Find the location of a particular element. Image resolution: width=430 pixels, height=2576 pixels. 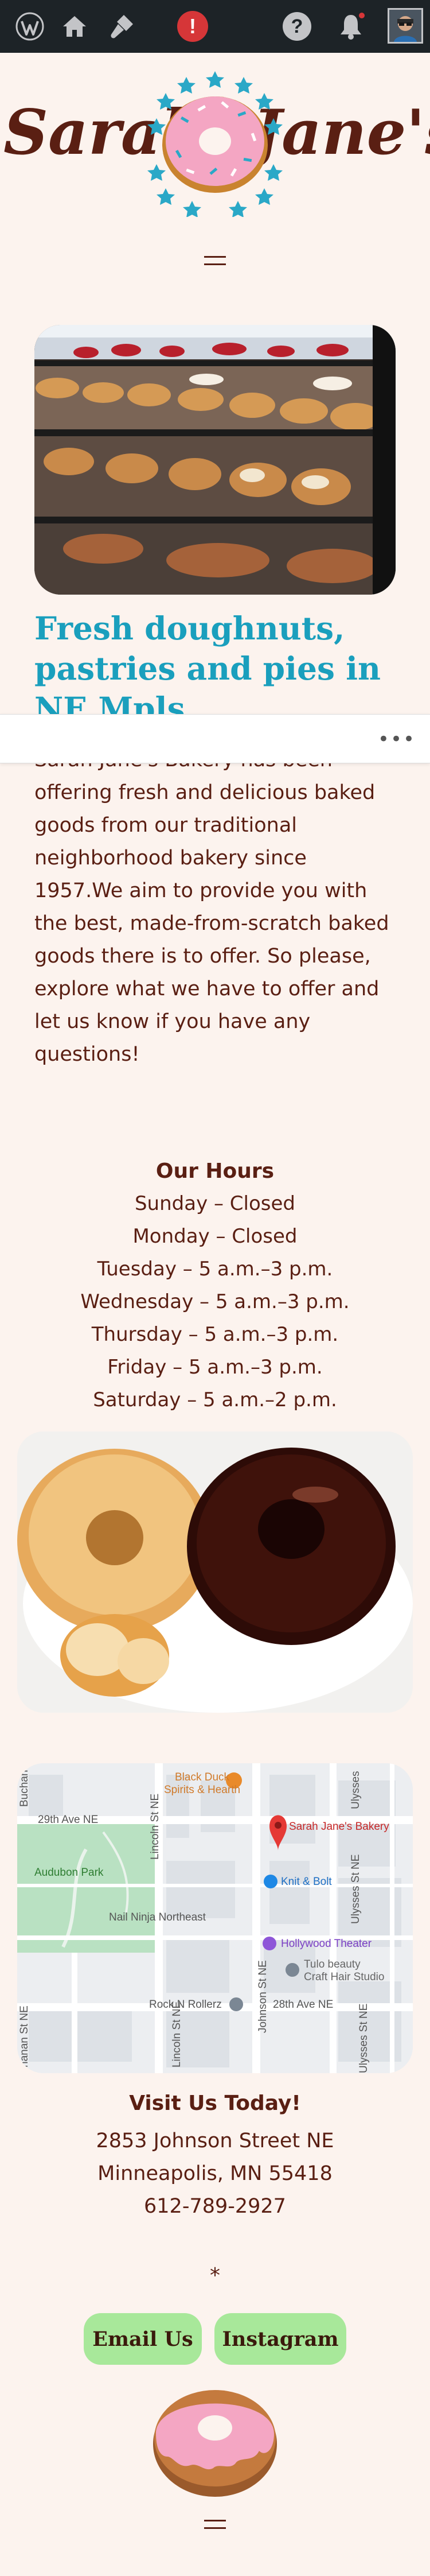

map-label-buchanan: Buchan is located at coordinates (24, 1788).